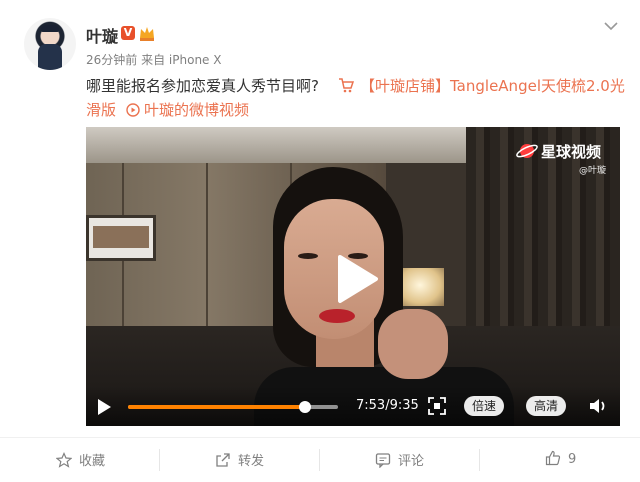 The image size is (640, 482). I want to click on crown-badge-icon, so click(147, 34).